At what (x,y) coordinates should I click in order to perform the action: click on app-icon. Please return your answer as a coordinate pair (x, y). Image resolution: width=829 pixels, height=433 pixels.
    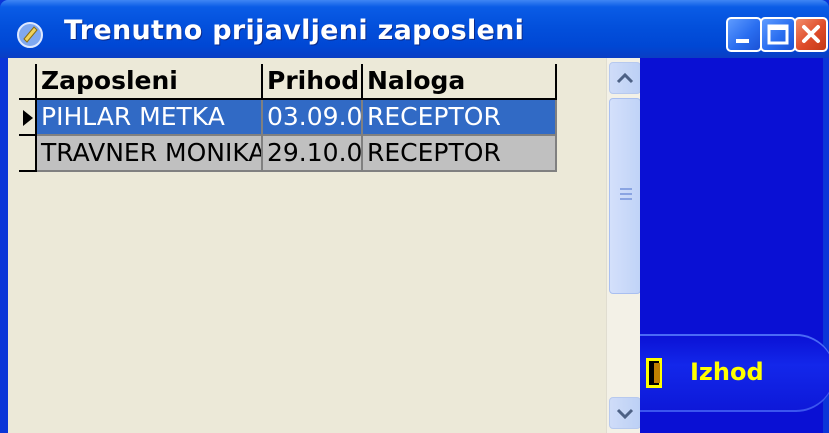
    Looking at the image, I should click on (30, 35).